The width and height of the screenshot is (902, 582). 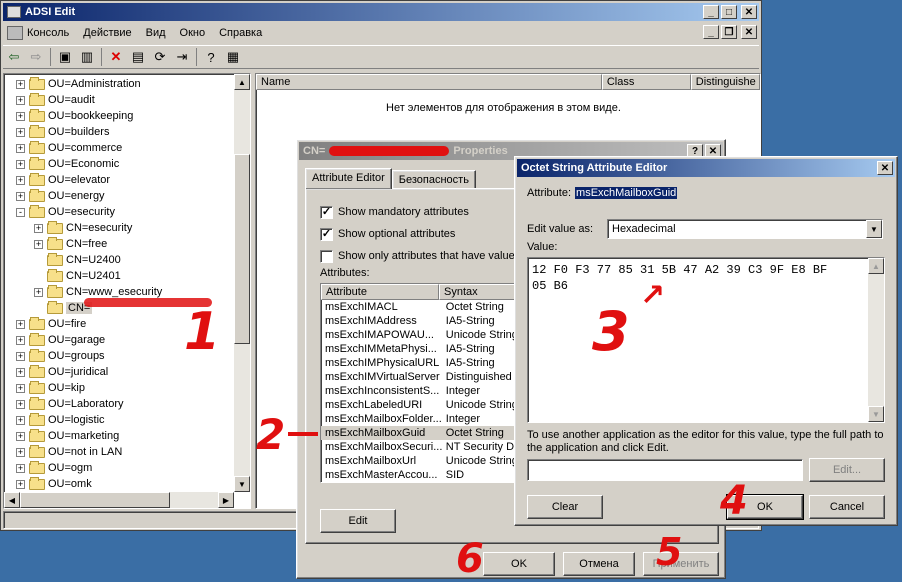 What do you see at coordinates (420, 419) in the screenshot?
I see `attribute-row: msExchMailboxFolder... Integer` at bounding box center [420, 419].